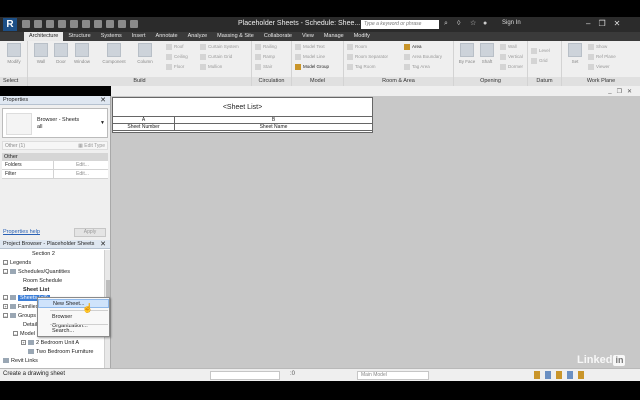 This screenshot has width=640, height=400. Describe the element at coordinates (19, 316) in the screenshot. I see `tree-item-groups: – Groups` at that location.